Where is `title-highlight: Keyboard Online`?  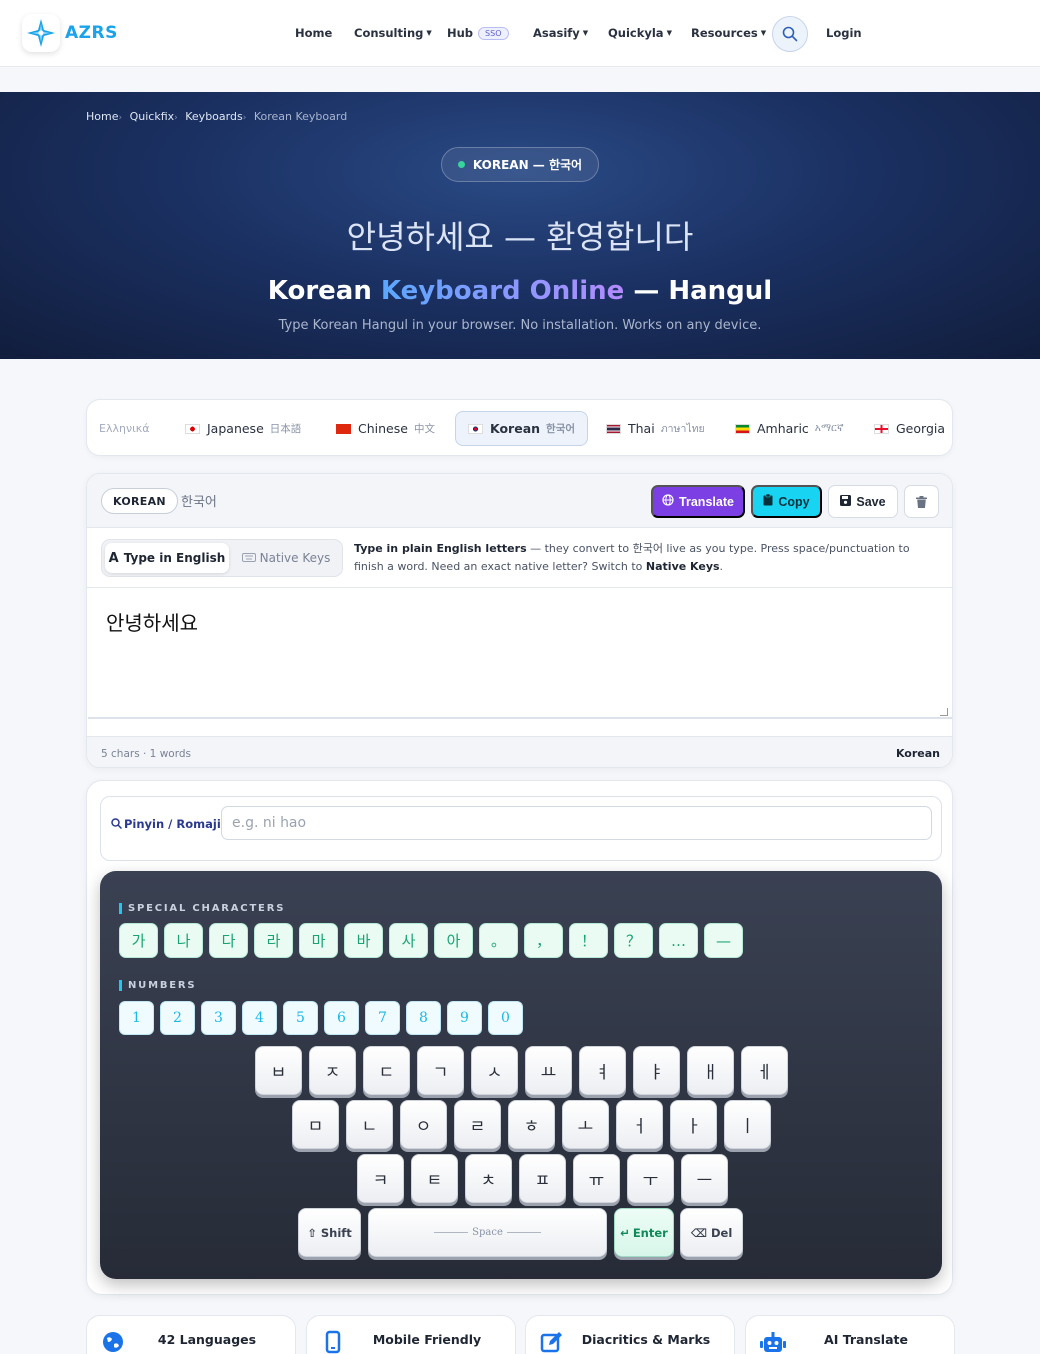 title-highlight: Keyboard Online is located at coordinates (502, 291).